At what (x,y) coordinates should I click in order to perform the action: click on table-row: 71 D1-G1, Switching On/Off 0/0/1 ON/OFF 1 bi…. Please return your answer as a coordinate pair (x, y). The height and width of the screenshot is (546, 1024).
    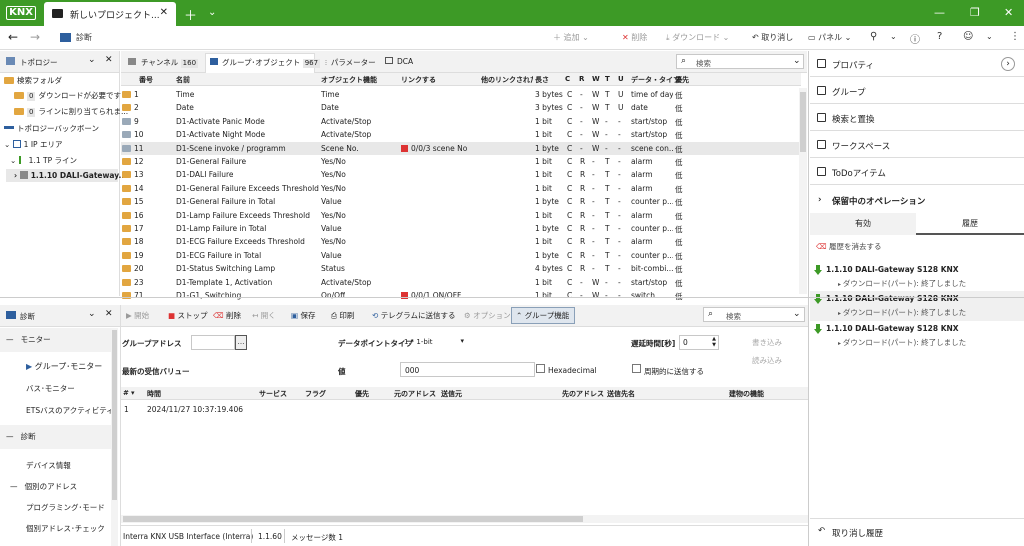
    Looking at the image, I should click on (461, 295).